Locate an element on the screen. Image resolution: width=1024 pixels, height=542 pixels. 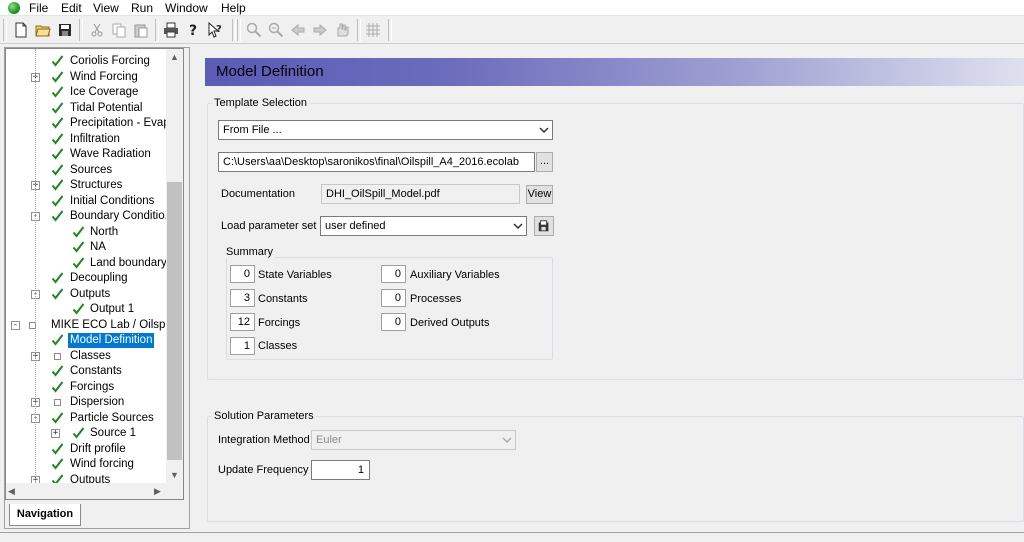
tree-item: Decoupling is located at coordinates (86, 279).